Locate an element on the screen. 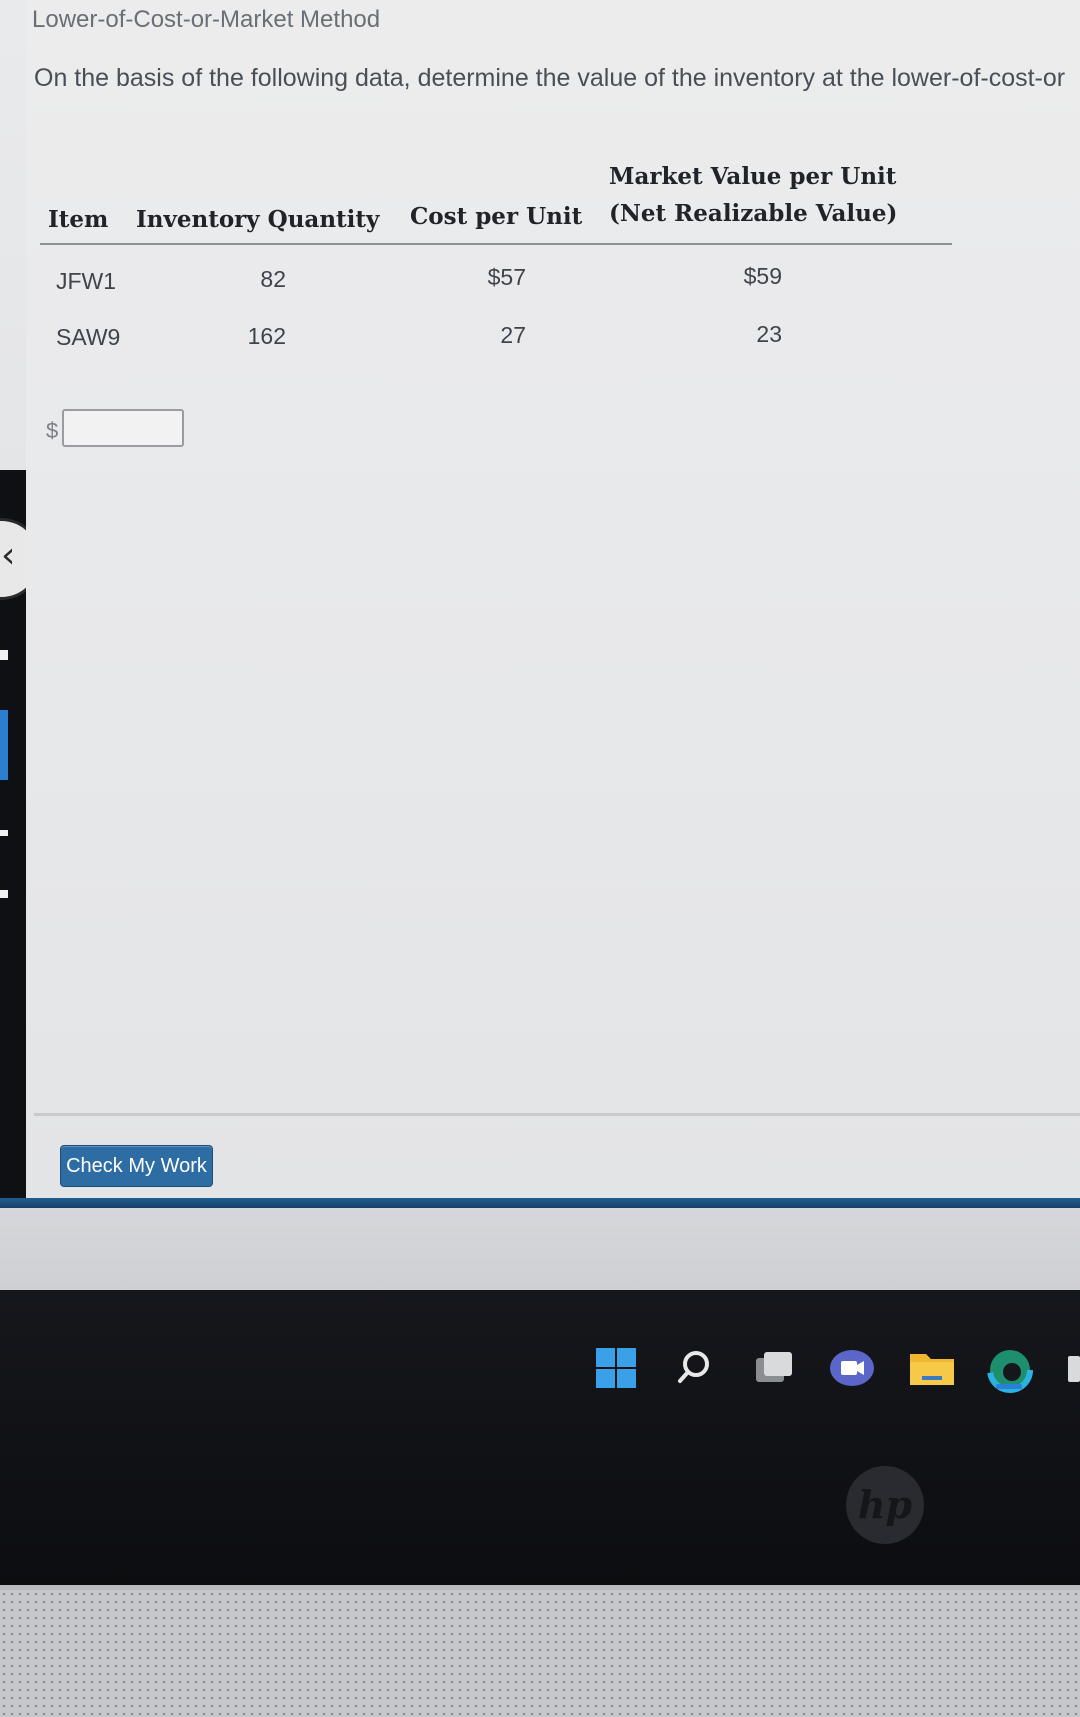  cell-item: SAW9 is located at coordinates (88, 337).